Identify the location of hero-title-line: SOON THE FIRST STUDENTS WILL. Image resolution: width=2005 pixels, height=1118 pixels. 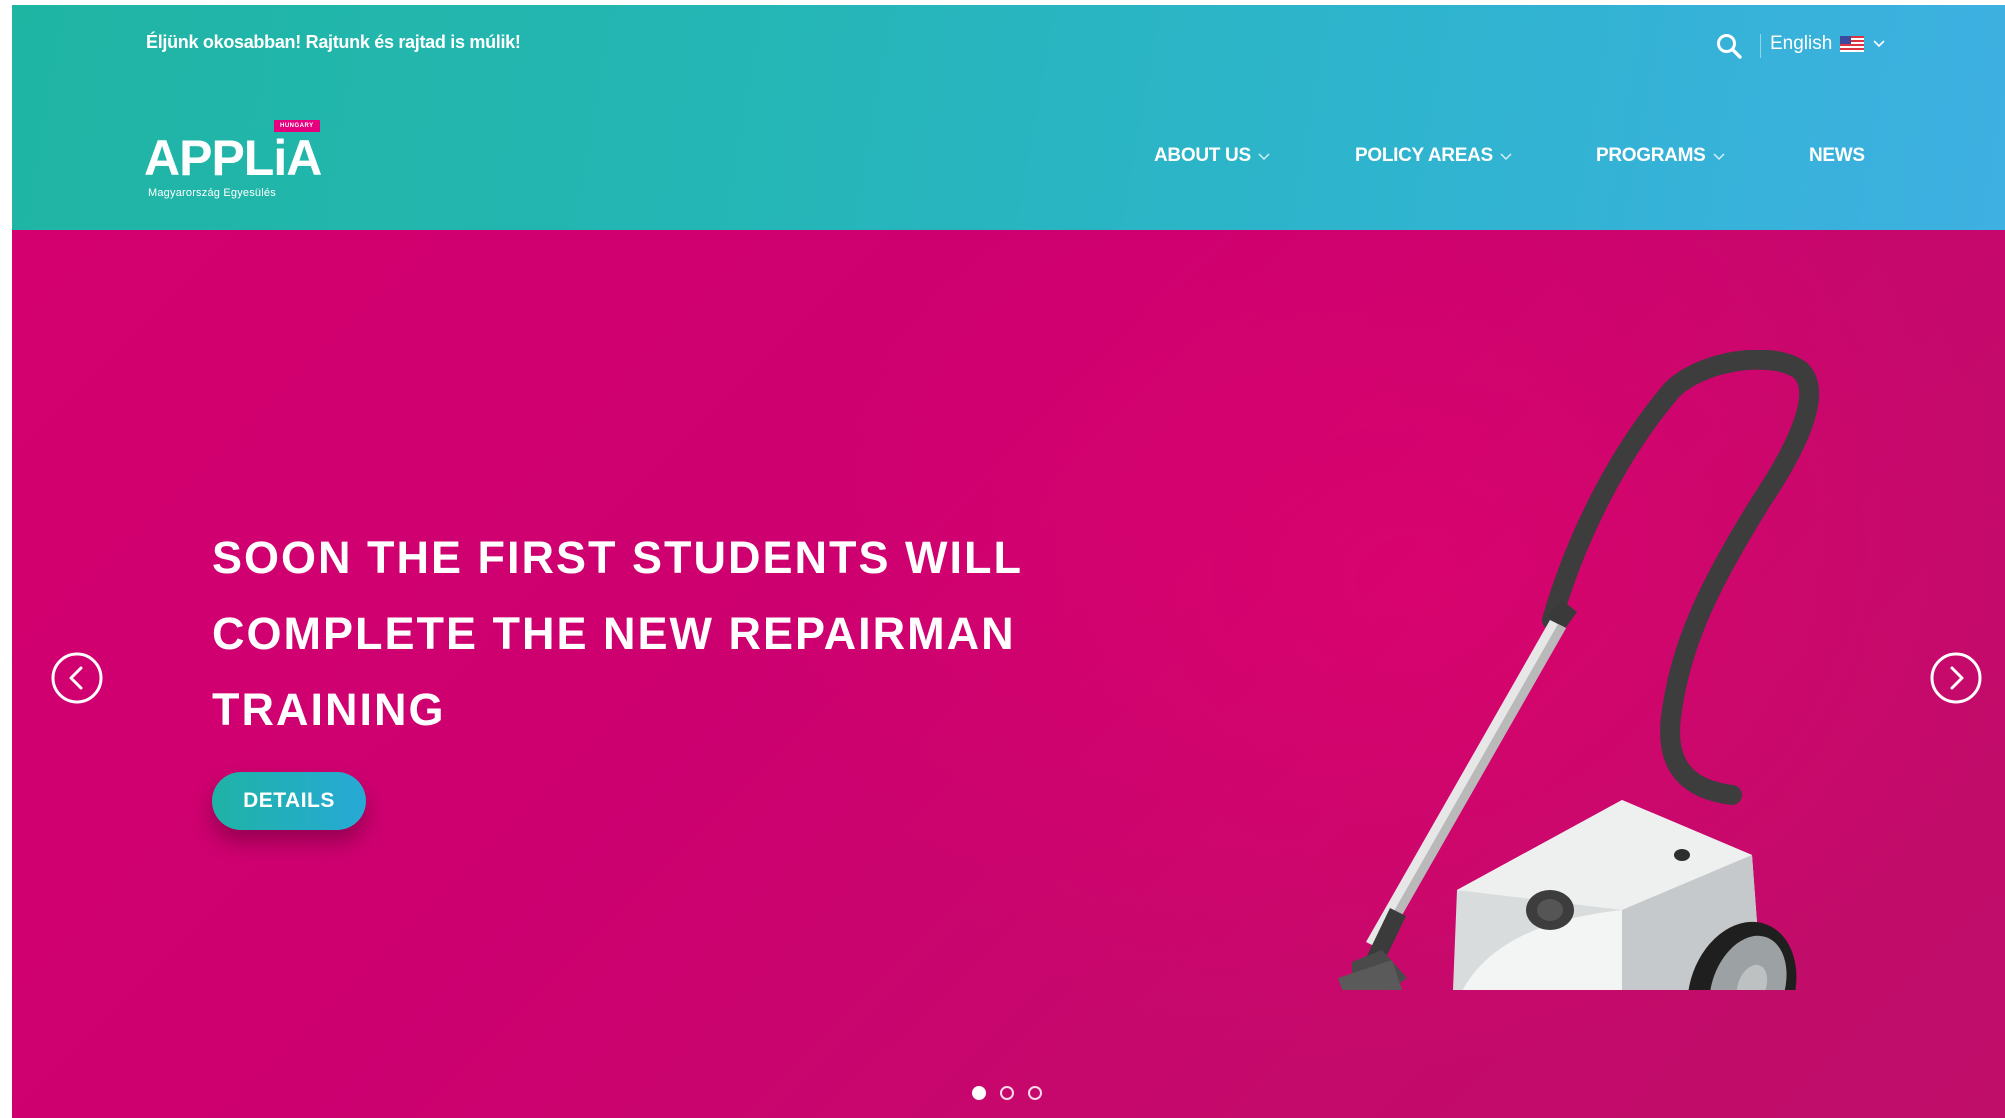
(617, 557).